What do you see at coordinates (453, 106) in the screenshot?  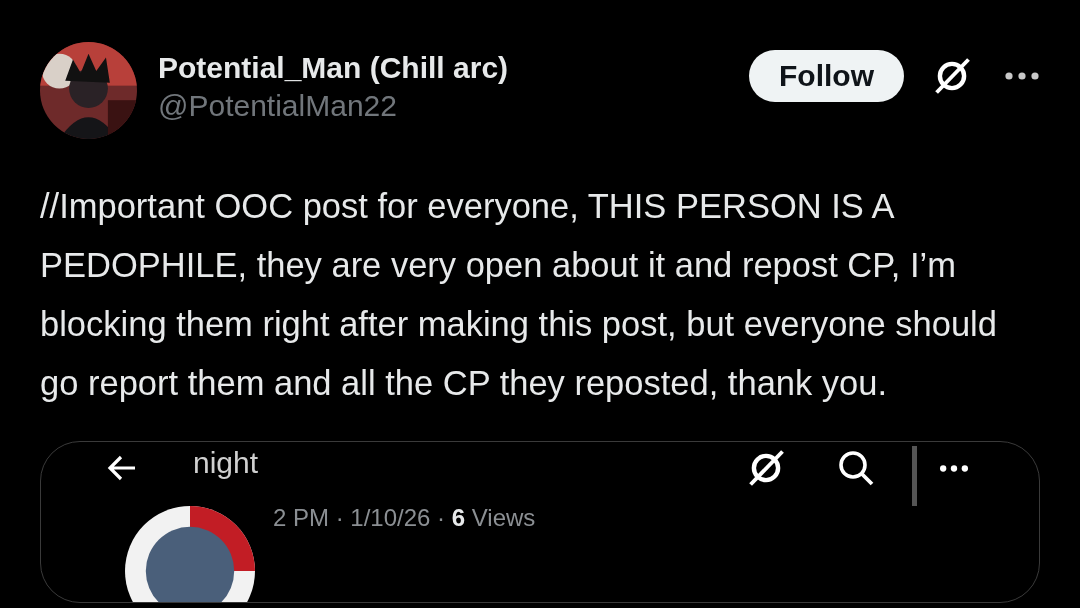 I see `author-handle: @PotentialMan22` at bounding box center [453, 106].